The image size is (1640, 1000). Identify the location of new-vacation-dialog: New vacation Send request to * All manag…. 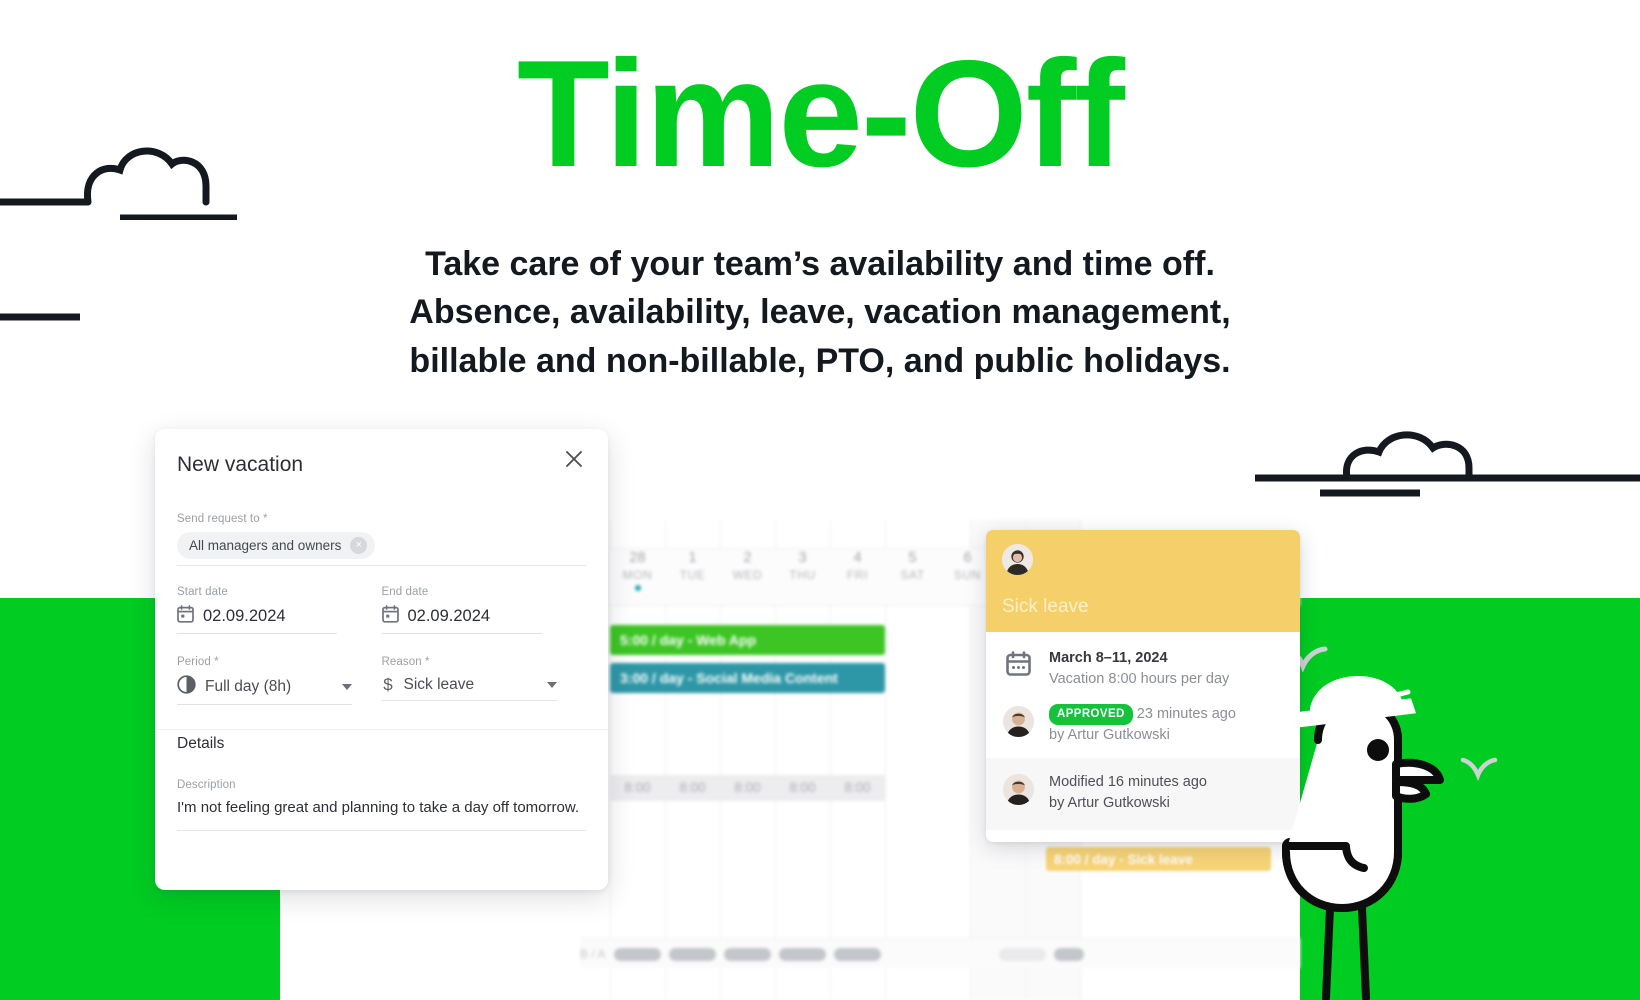
(381, 659).